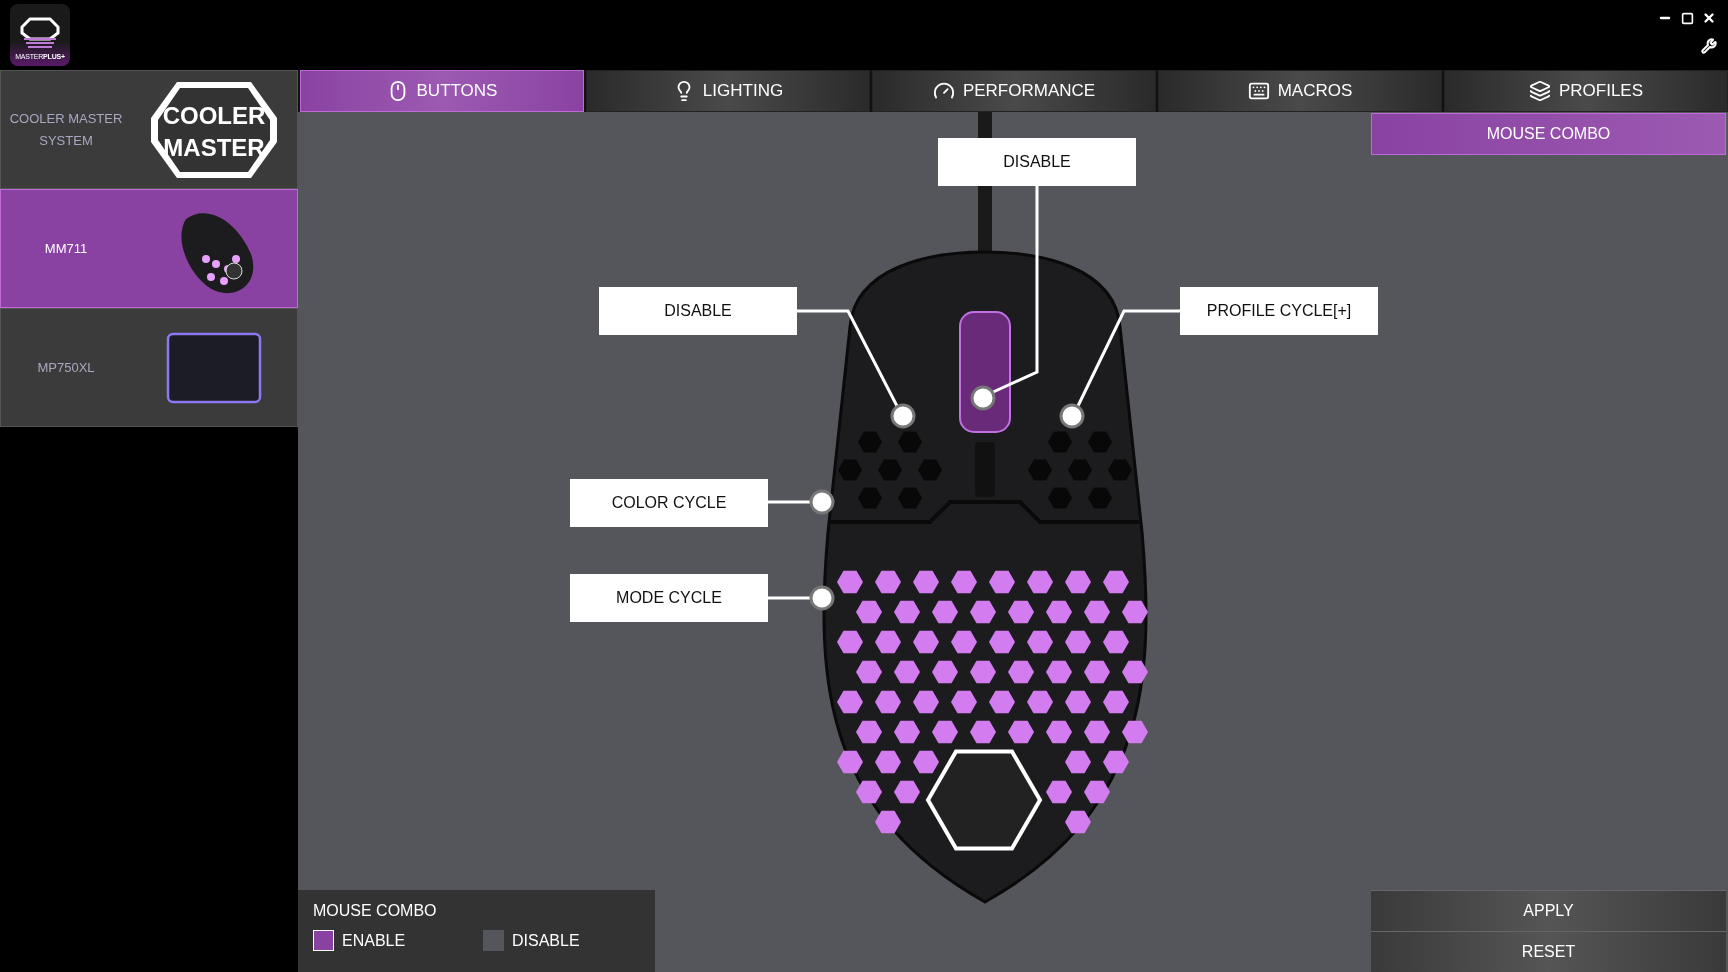 This screenshot has width=1728, height=972. I want to click on mouse-combo-button: MOUSE COMBO, so click(1548, 134).